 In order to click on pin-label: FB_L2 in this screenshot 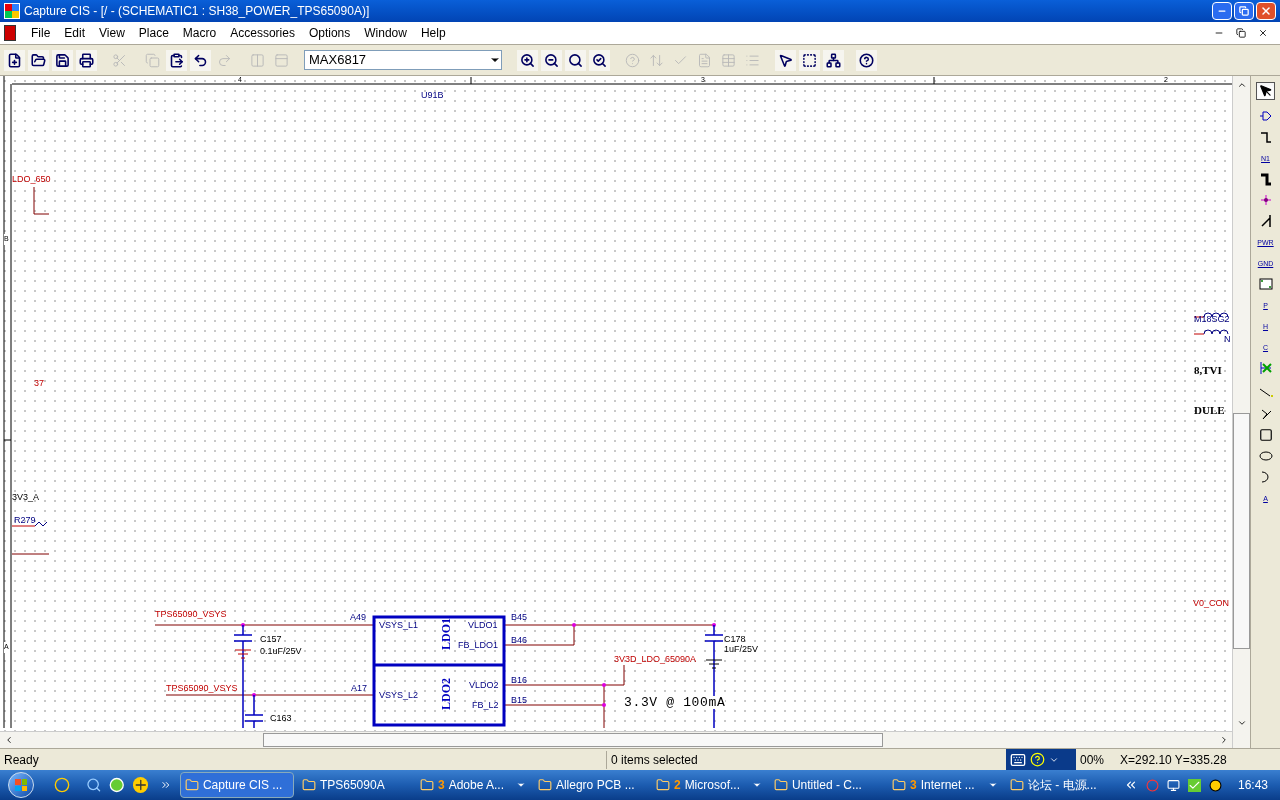, I will do `click(485, 705)`.